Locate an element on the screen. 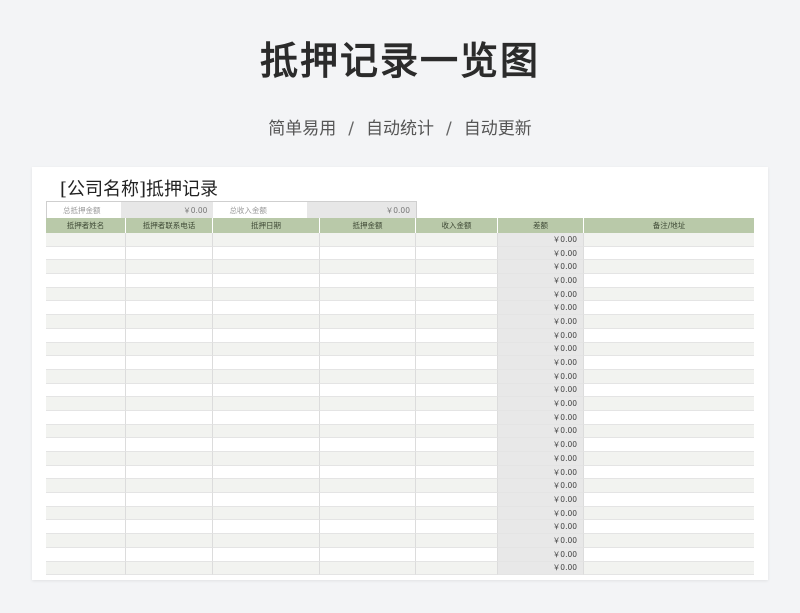  total-income-value: ￥0.00 is located at coordinates (361, 210).